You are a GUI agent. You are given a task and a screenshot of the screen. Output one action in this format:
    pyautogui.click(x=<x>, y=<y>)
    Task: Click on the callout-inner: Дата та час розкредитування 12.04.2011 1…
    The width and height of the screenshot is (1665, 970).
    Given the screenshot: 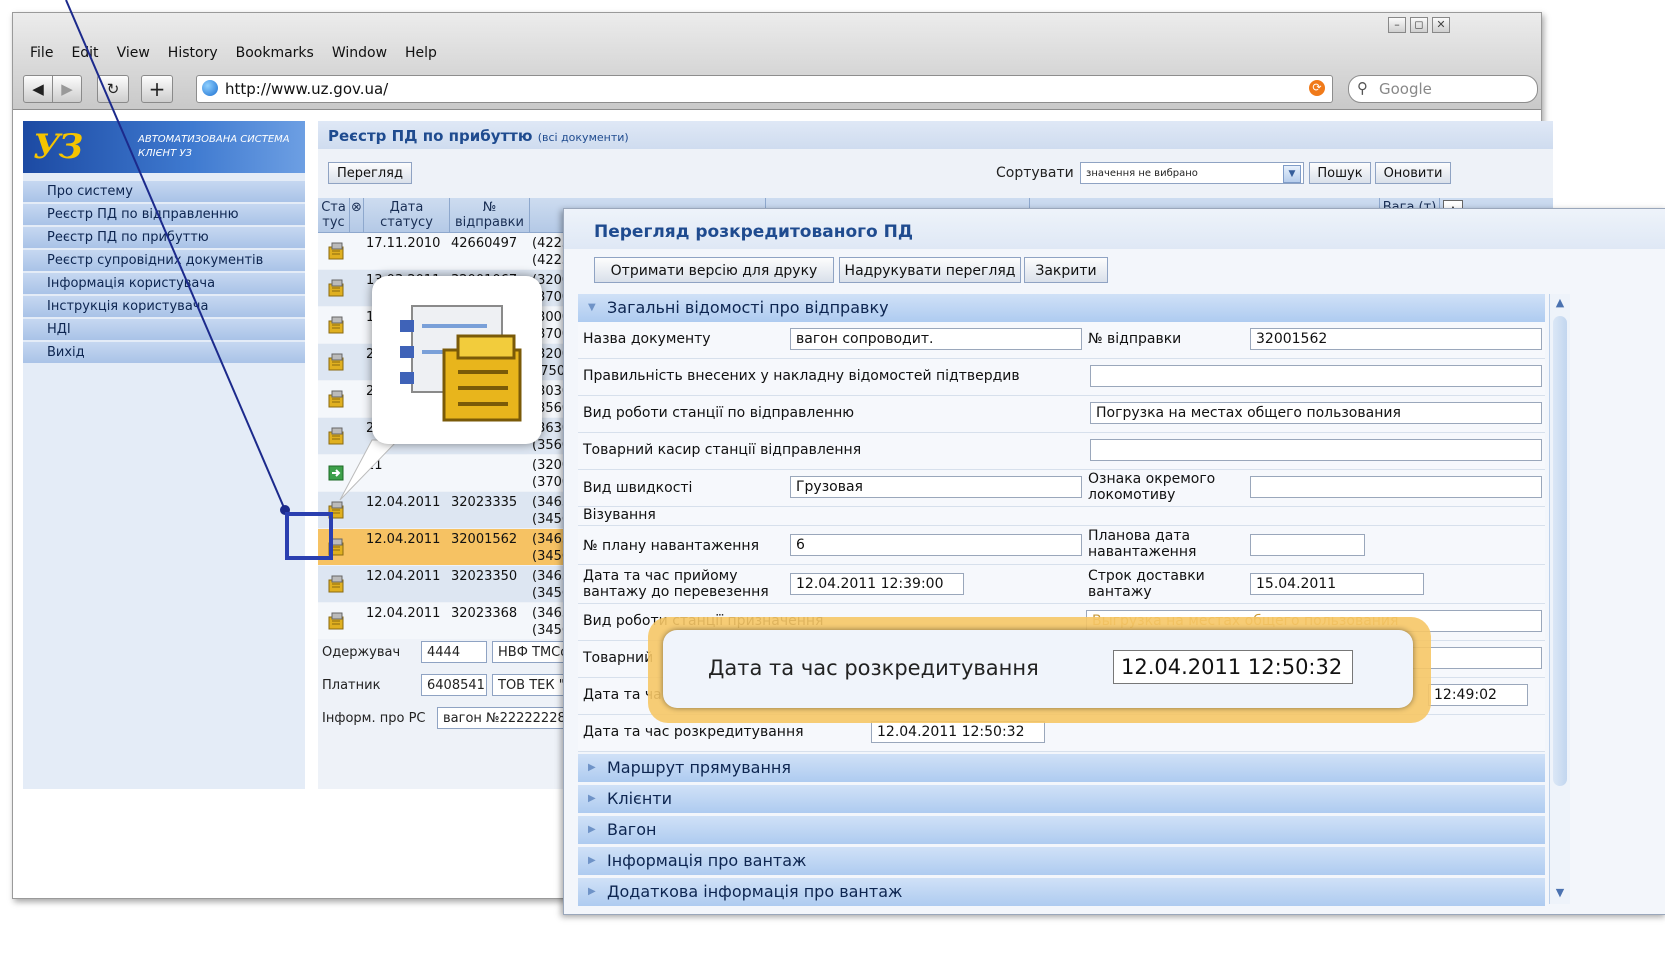 What is the action you would take?
    pyautogui.click(x=1038, y=669)
    